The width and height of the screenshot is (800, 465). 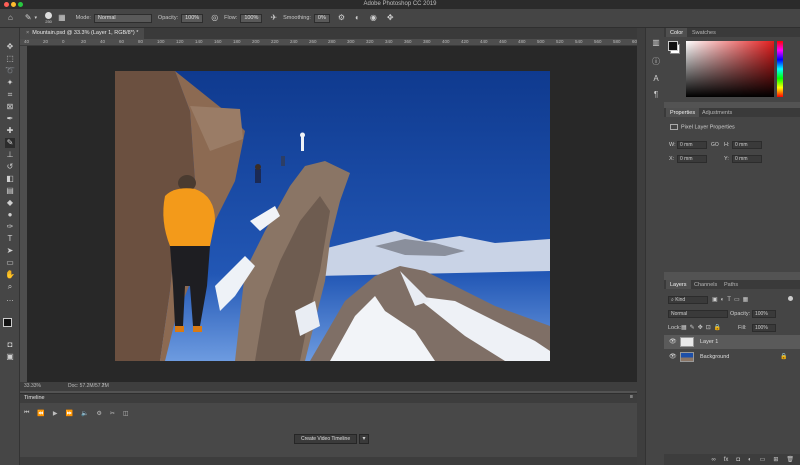 I want to click on tab-channels: Channels, so click(x=705, y=284).